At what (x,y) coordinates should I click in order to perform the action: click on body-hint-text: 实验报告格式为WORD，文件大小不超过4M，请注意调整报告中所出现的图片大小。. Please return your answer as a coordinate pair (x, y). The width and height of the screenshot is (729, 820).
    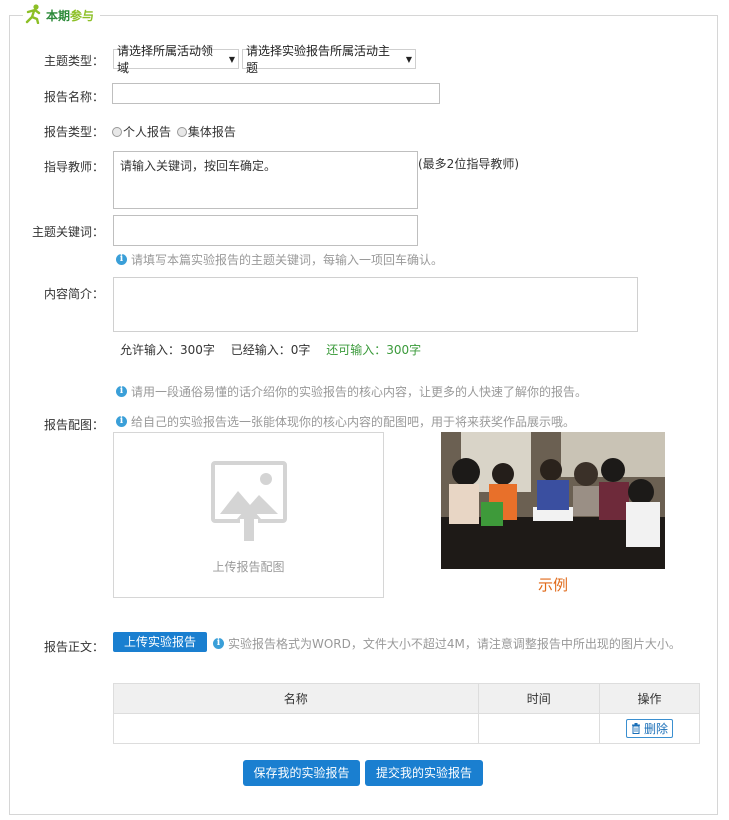
    Looking at the image, I should click on (454, 644).